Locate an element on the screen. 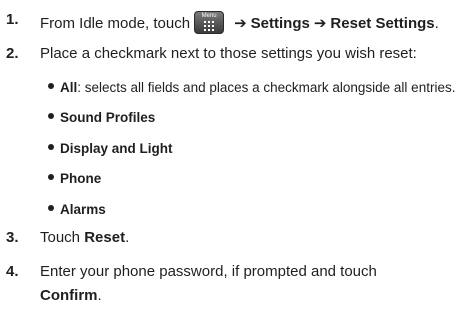  bullet-label: Display and Light is located at coordinates (116, 148).